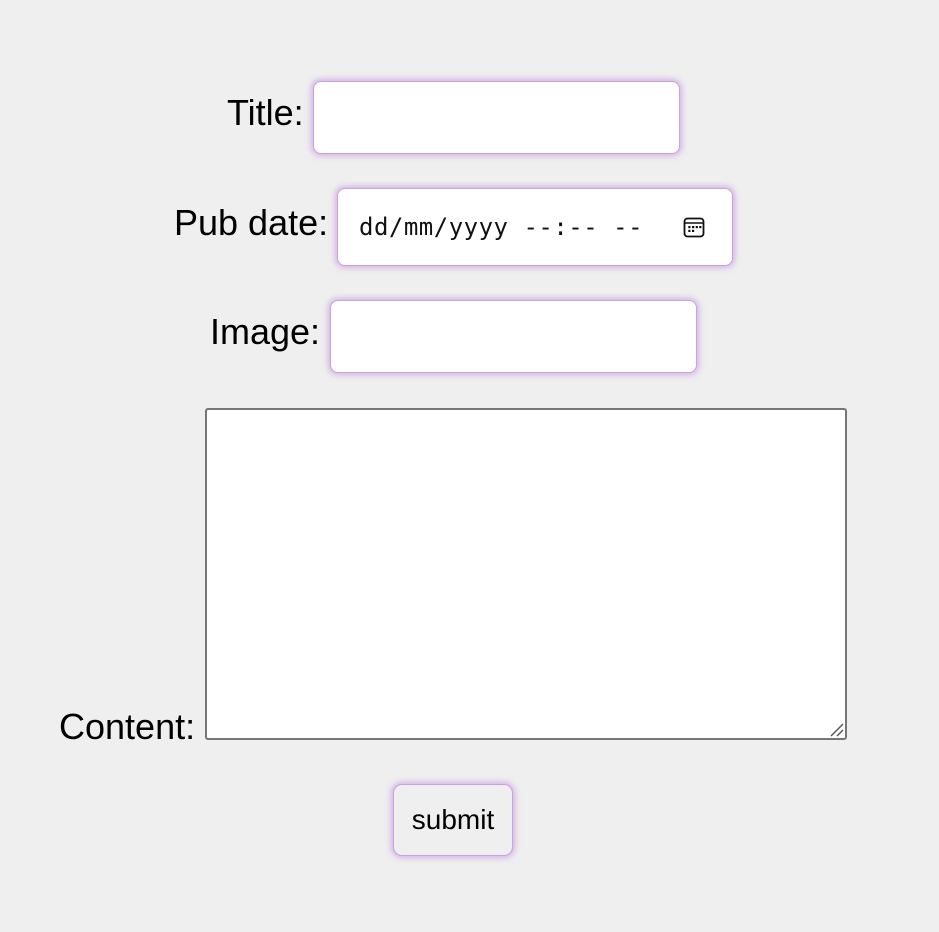 The width and height of the screenshot is (939, 932). I want to click on pub-date-label: Pub date:, so click(251, 222).